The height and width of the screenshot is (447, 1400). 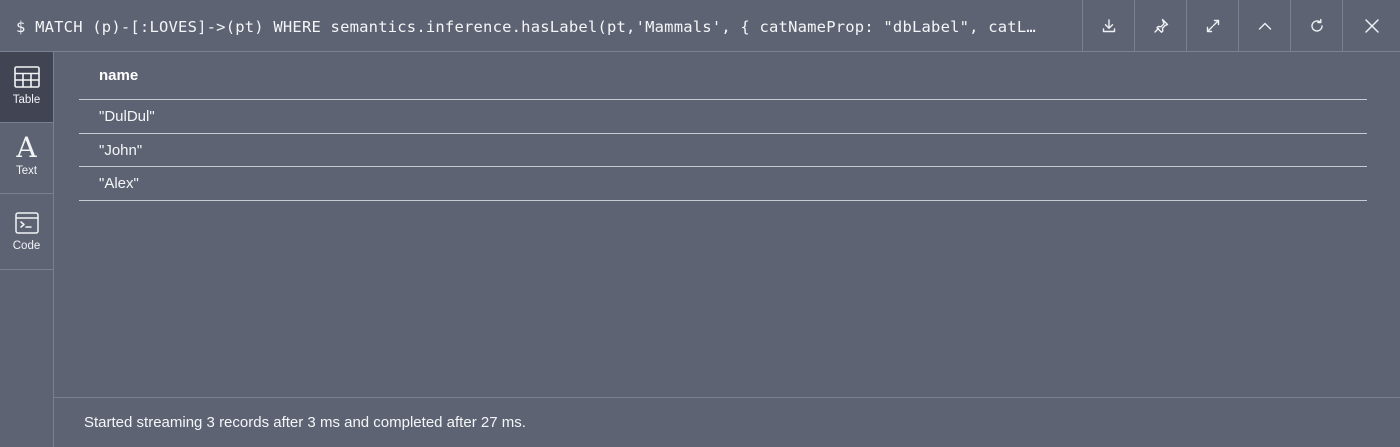 What do you see at coordinates (26, 171) in the screenshot?
I see `view-tab-label: Text` at bounding box center [26, 171].